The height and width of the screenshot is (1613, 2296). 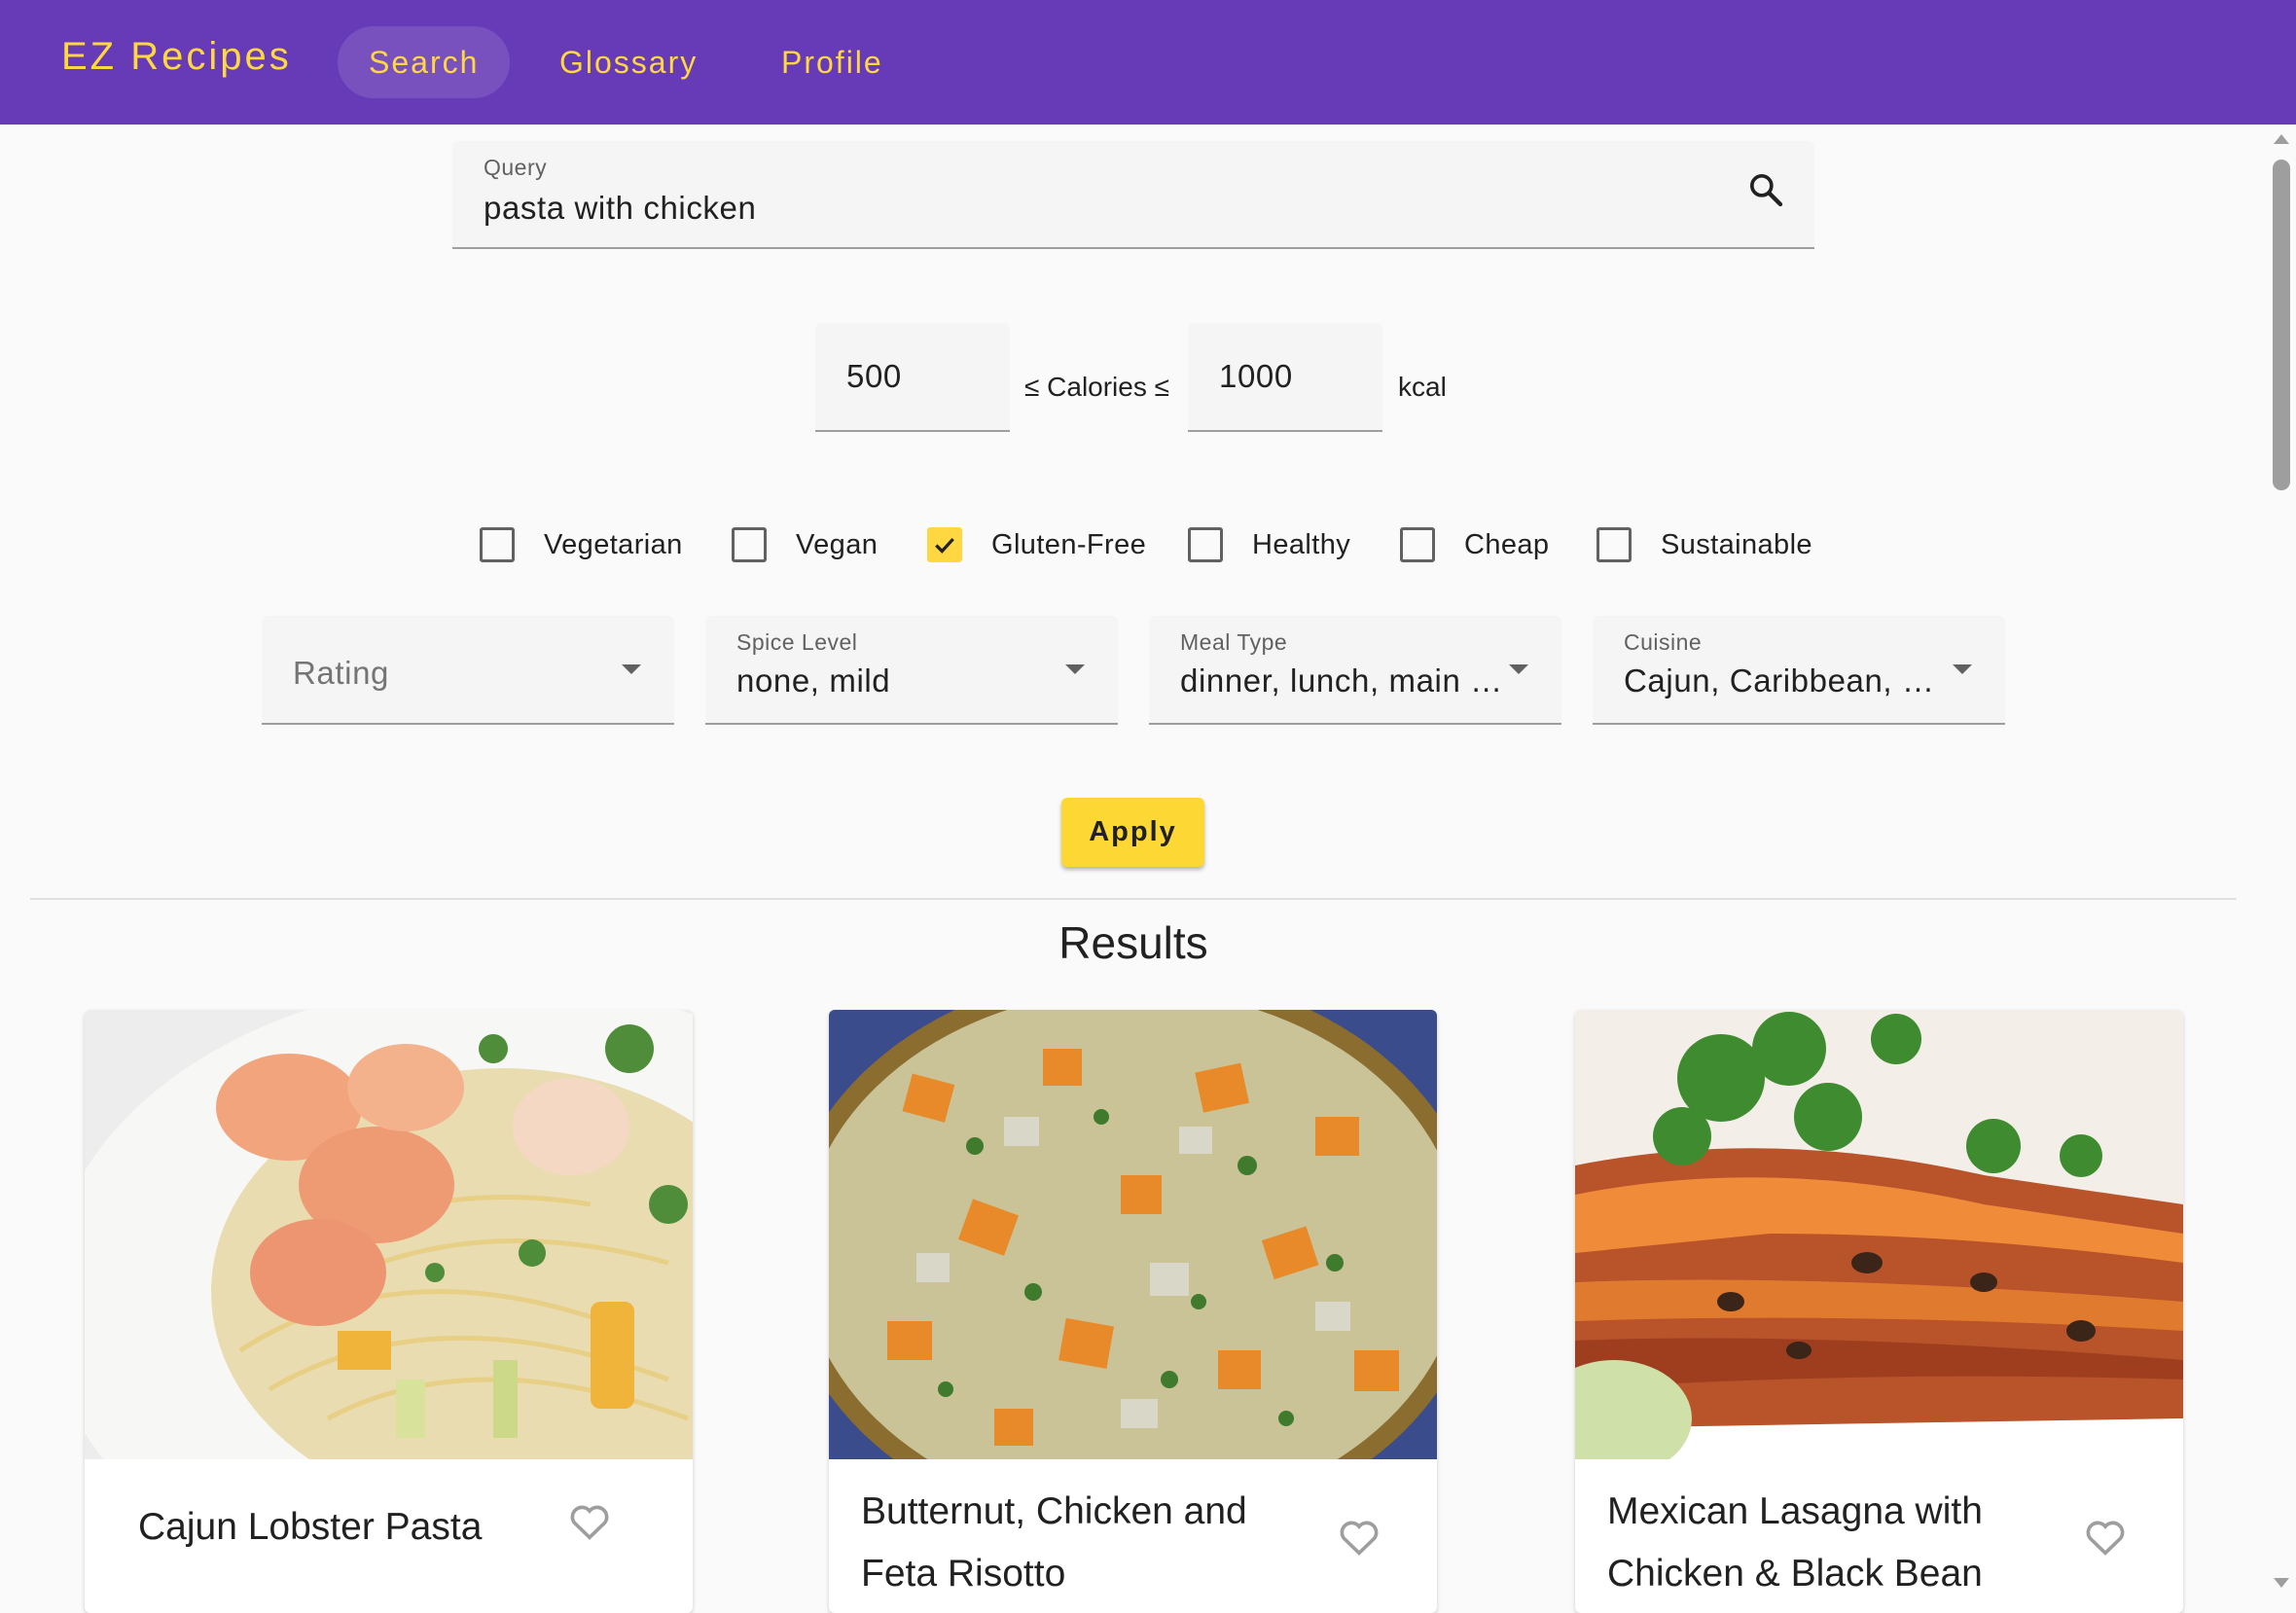 I want to click on gluten-free-label: Gluten-Free, so click(x=1068, y=544).